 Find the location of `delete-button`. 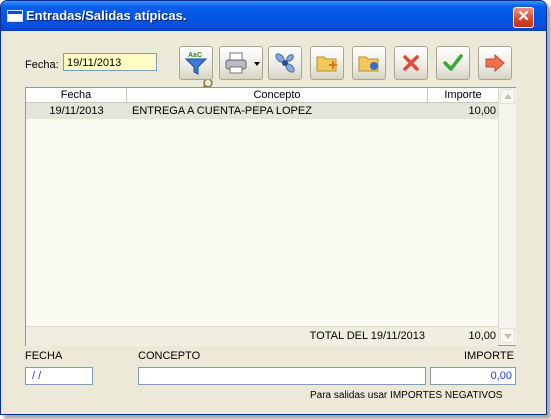

delete-button is located at coordinates (411, 63).